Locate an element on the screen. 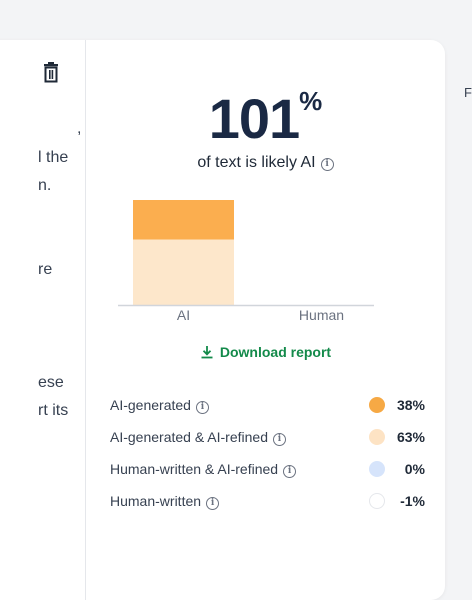 The width and height of the screenshot is (472, 600). distribution-chart: AI Human is located at coordinates (246, 261).